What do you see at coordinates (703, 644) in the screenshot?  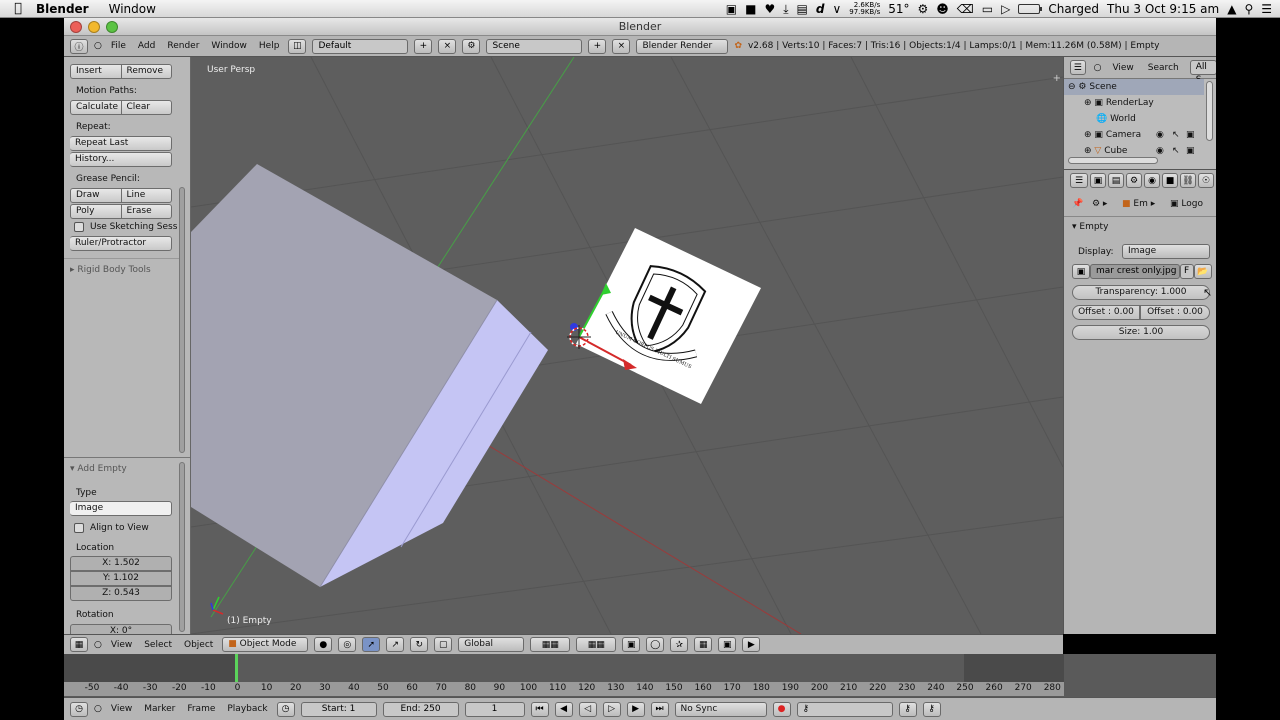 I see `snap-element-icon: ▦` at bounding box center [703, 644].